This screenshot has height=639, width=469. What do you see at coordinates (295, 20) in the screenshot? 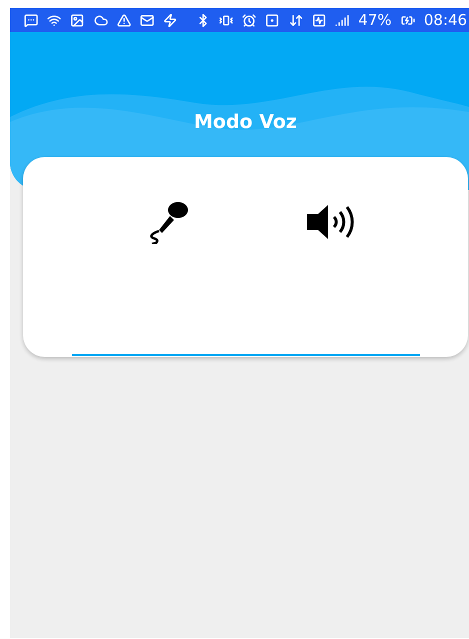
I see `data-arrows-icon` at bounding box center [295, 20].